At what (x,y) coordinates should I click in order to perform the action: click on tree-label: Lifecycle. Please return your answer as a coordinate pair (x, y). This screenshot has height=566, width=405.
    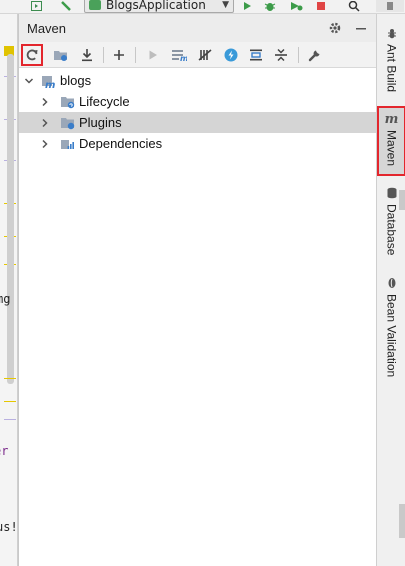
    Looking at the image, I should click on (104, 101).